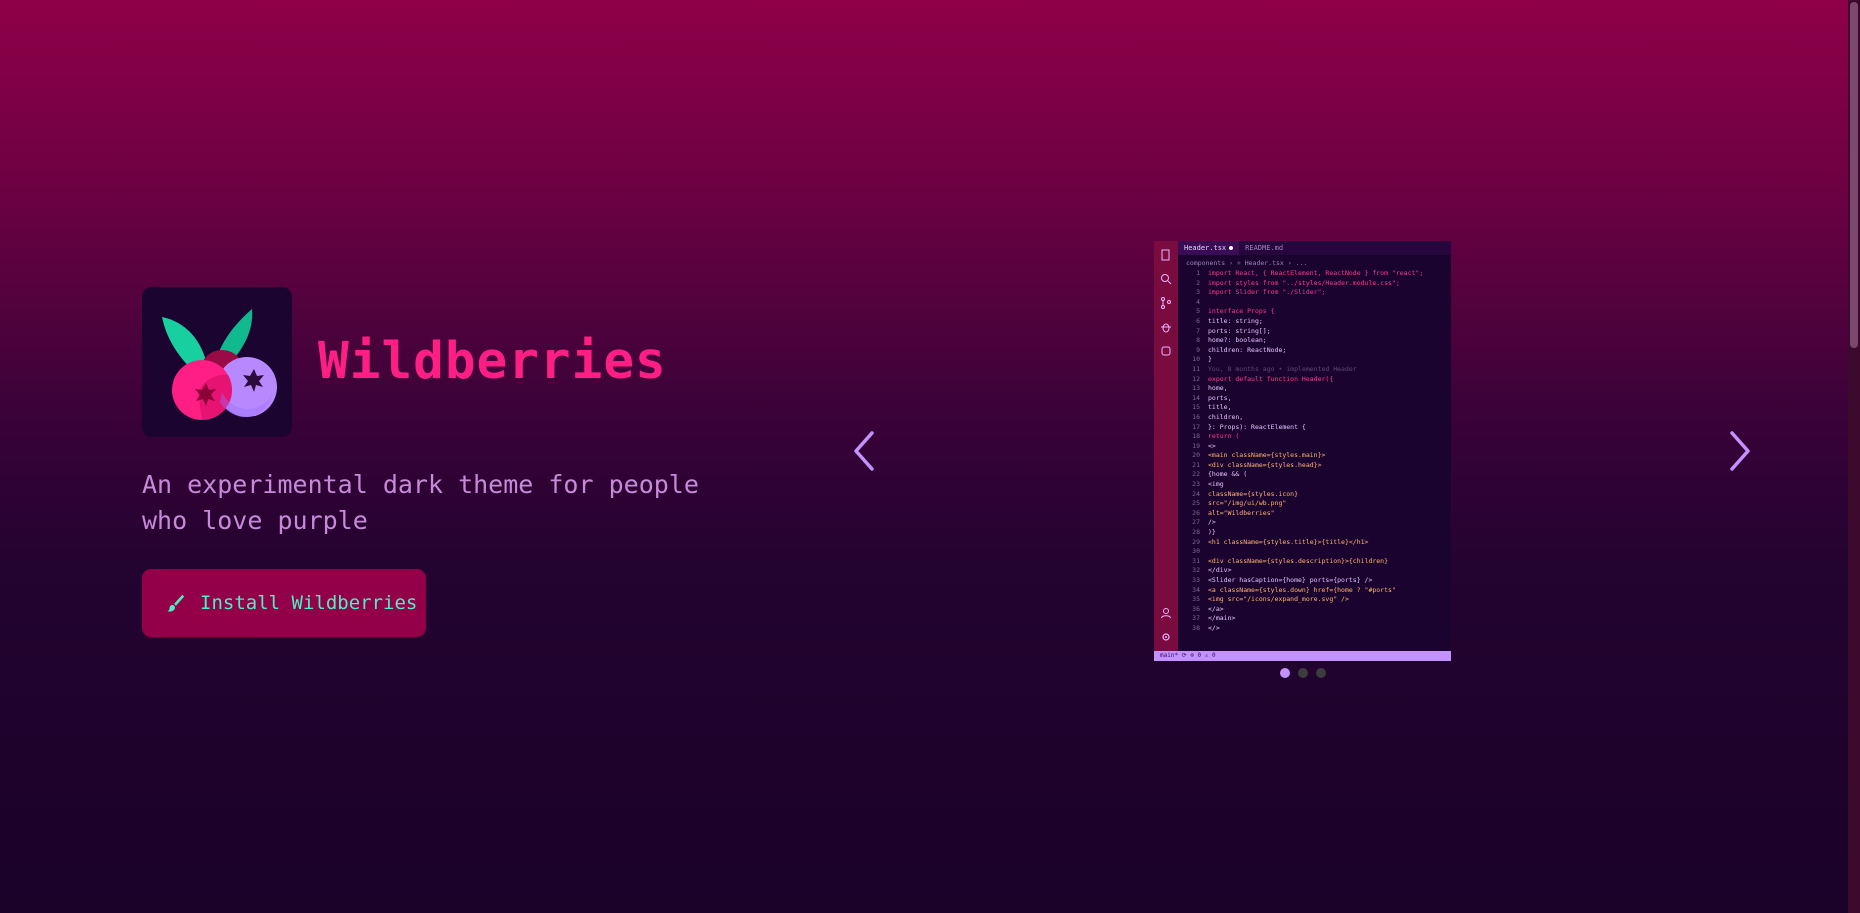 This screenshot has width=1860, height=913. What do you see at coordinates (1198, 330) in the screenshot?
I see `line-number: 7` at bounding box center [1198, 330].